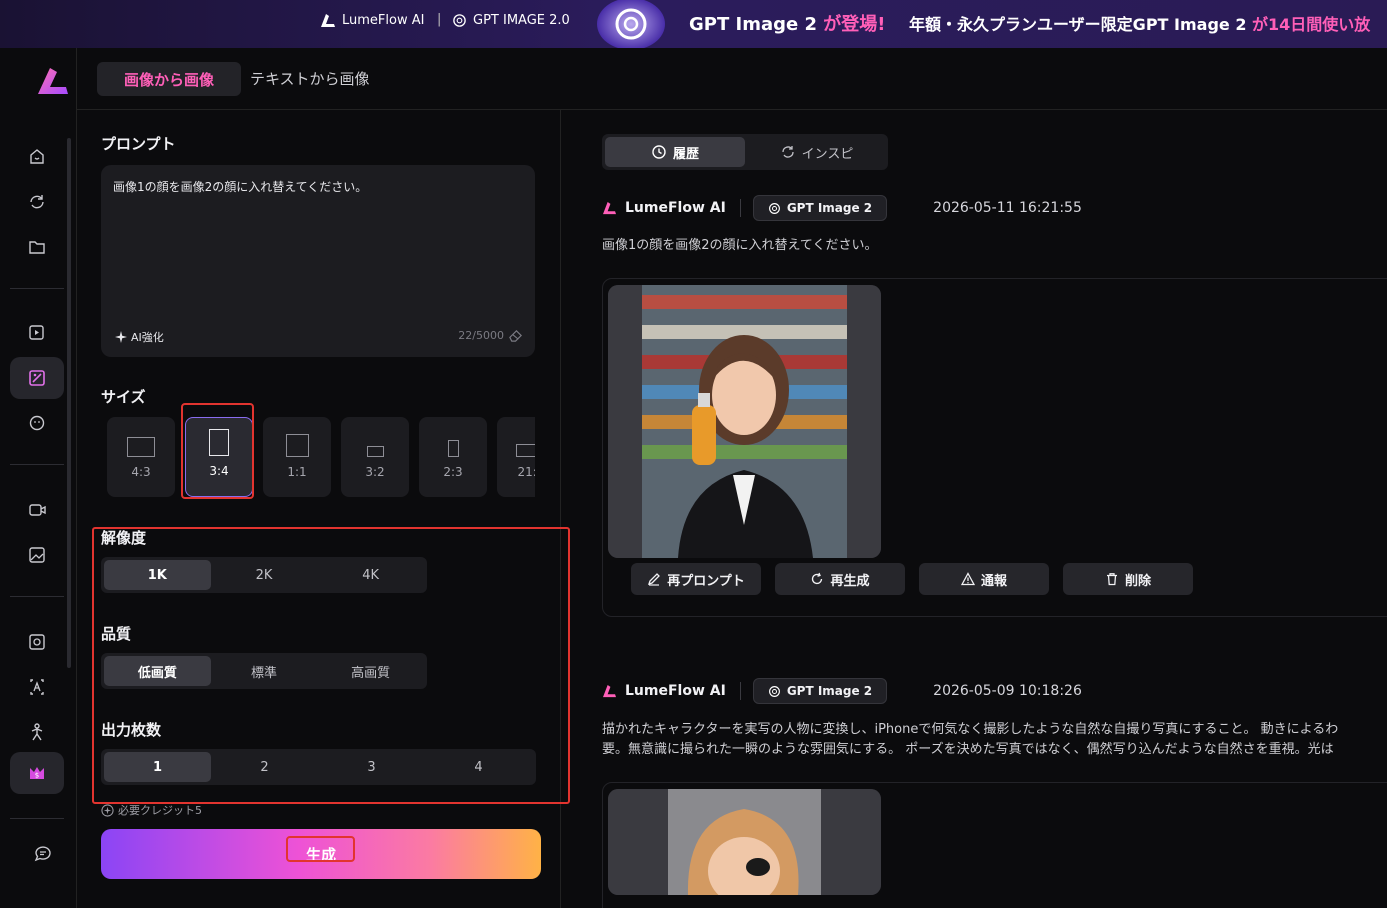 The width and height of the screenshot is (1387, 908). Describe the element at coordinates (37, 423) in the screenshot. I see `face-icon` at that location.